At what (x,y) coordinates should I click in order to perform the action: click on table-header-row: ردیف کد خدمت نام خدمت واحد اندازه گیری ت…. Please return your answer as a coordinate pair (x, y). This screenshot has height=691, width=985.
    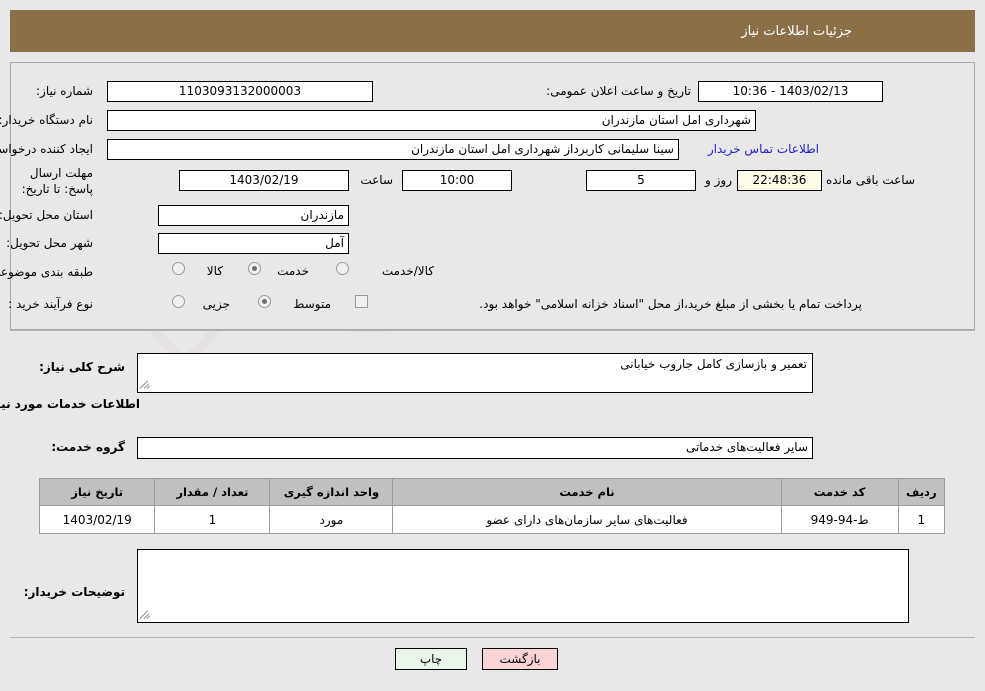
    Looking at the image, I should click on (492, 492).